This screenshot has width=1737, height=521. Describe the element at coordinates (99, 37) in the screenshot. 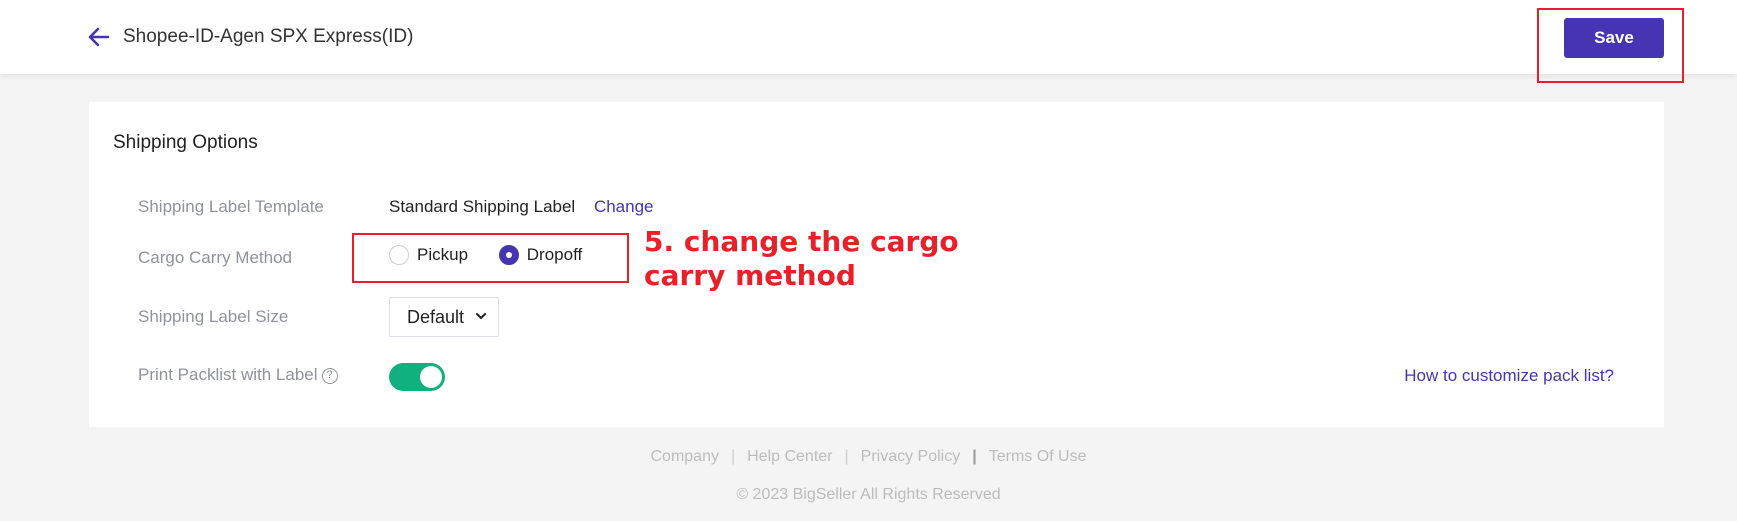

I see `arrow-left-icon` at that location.